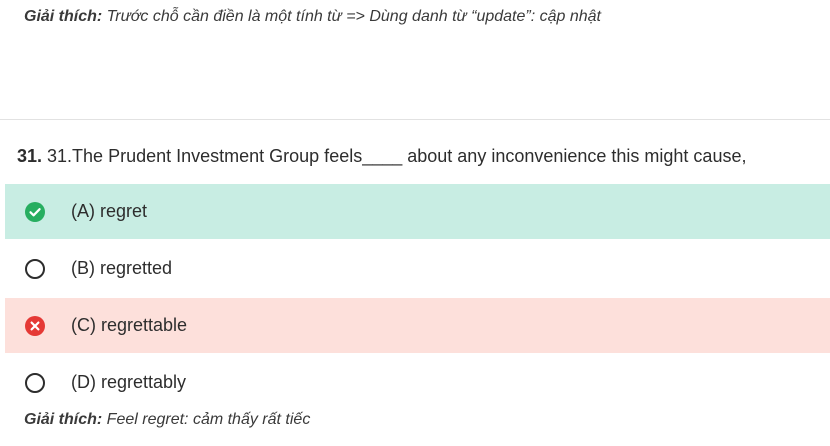 Image resolution: width=830 pixels, height=446 pixels. Describe the element at coordinates (415, 119) in the screenshot. I see `divider` at that location.